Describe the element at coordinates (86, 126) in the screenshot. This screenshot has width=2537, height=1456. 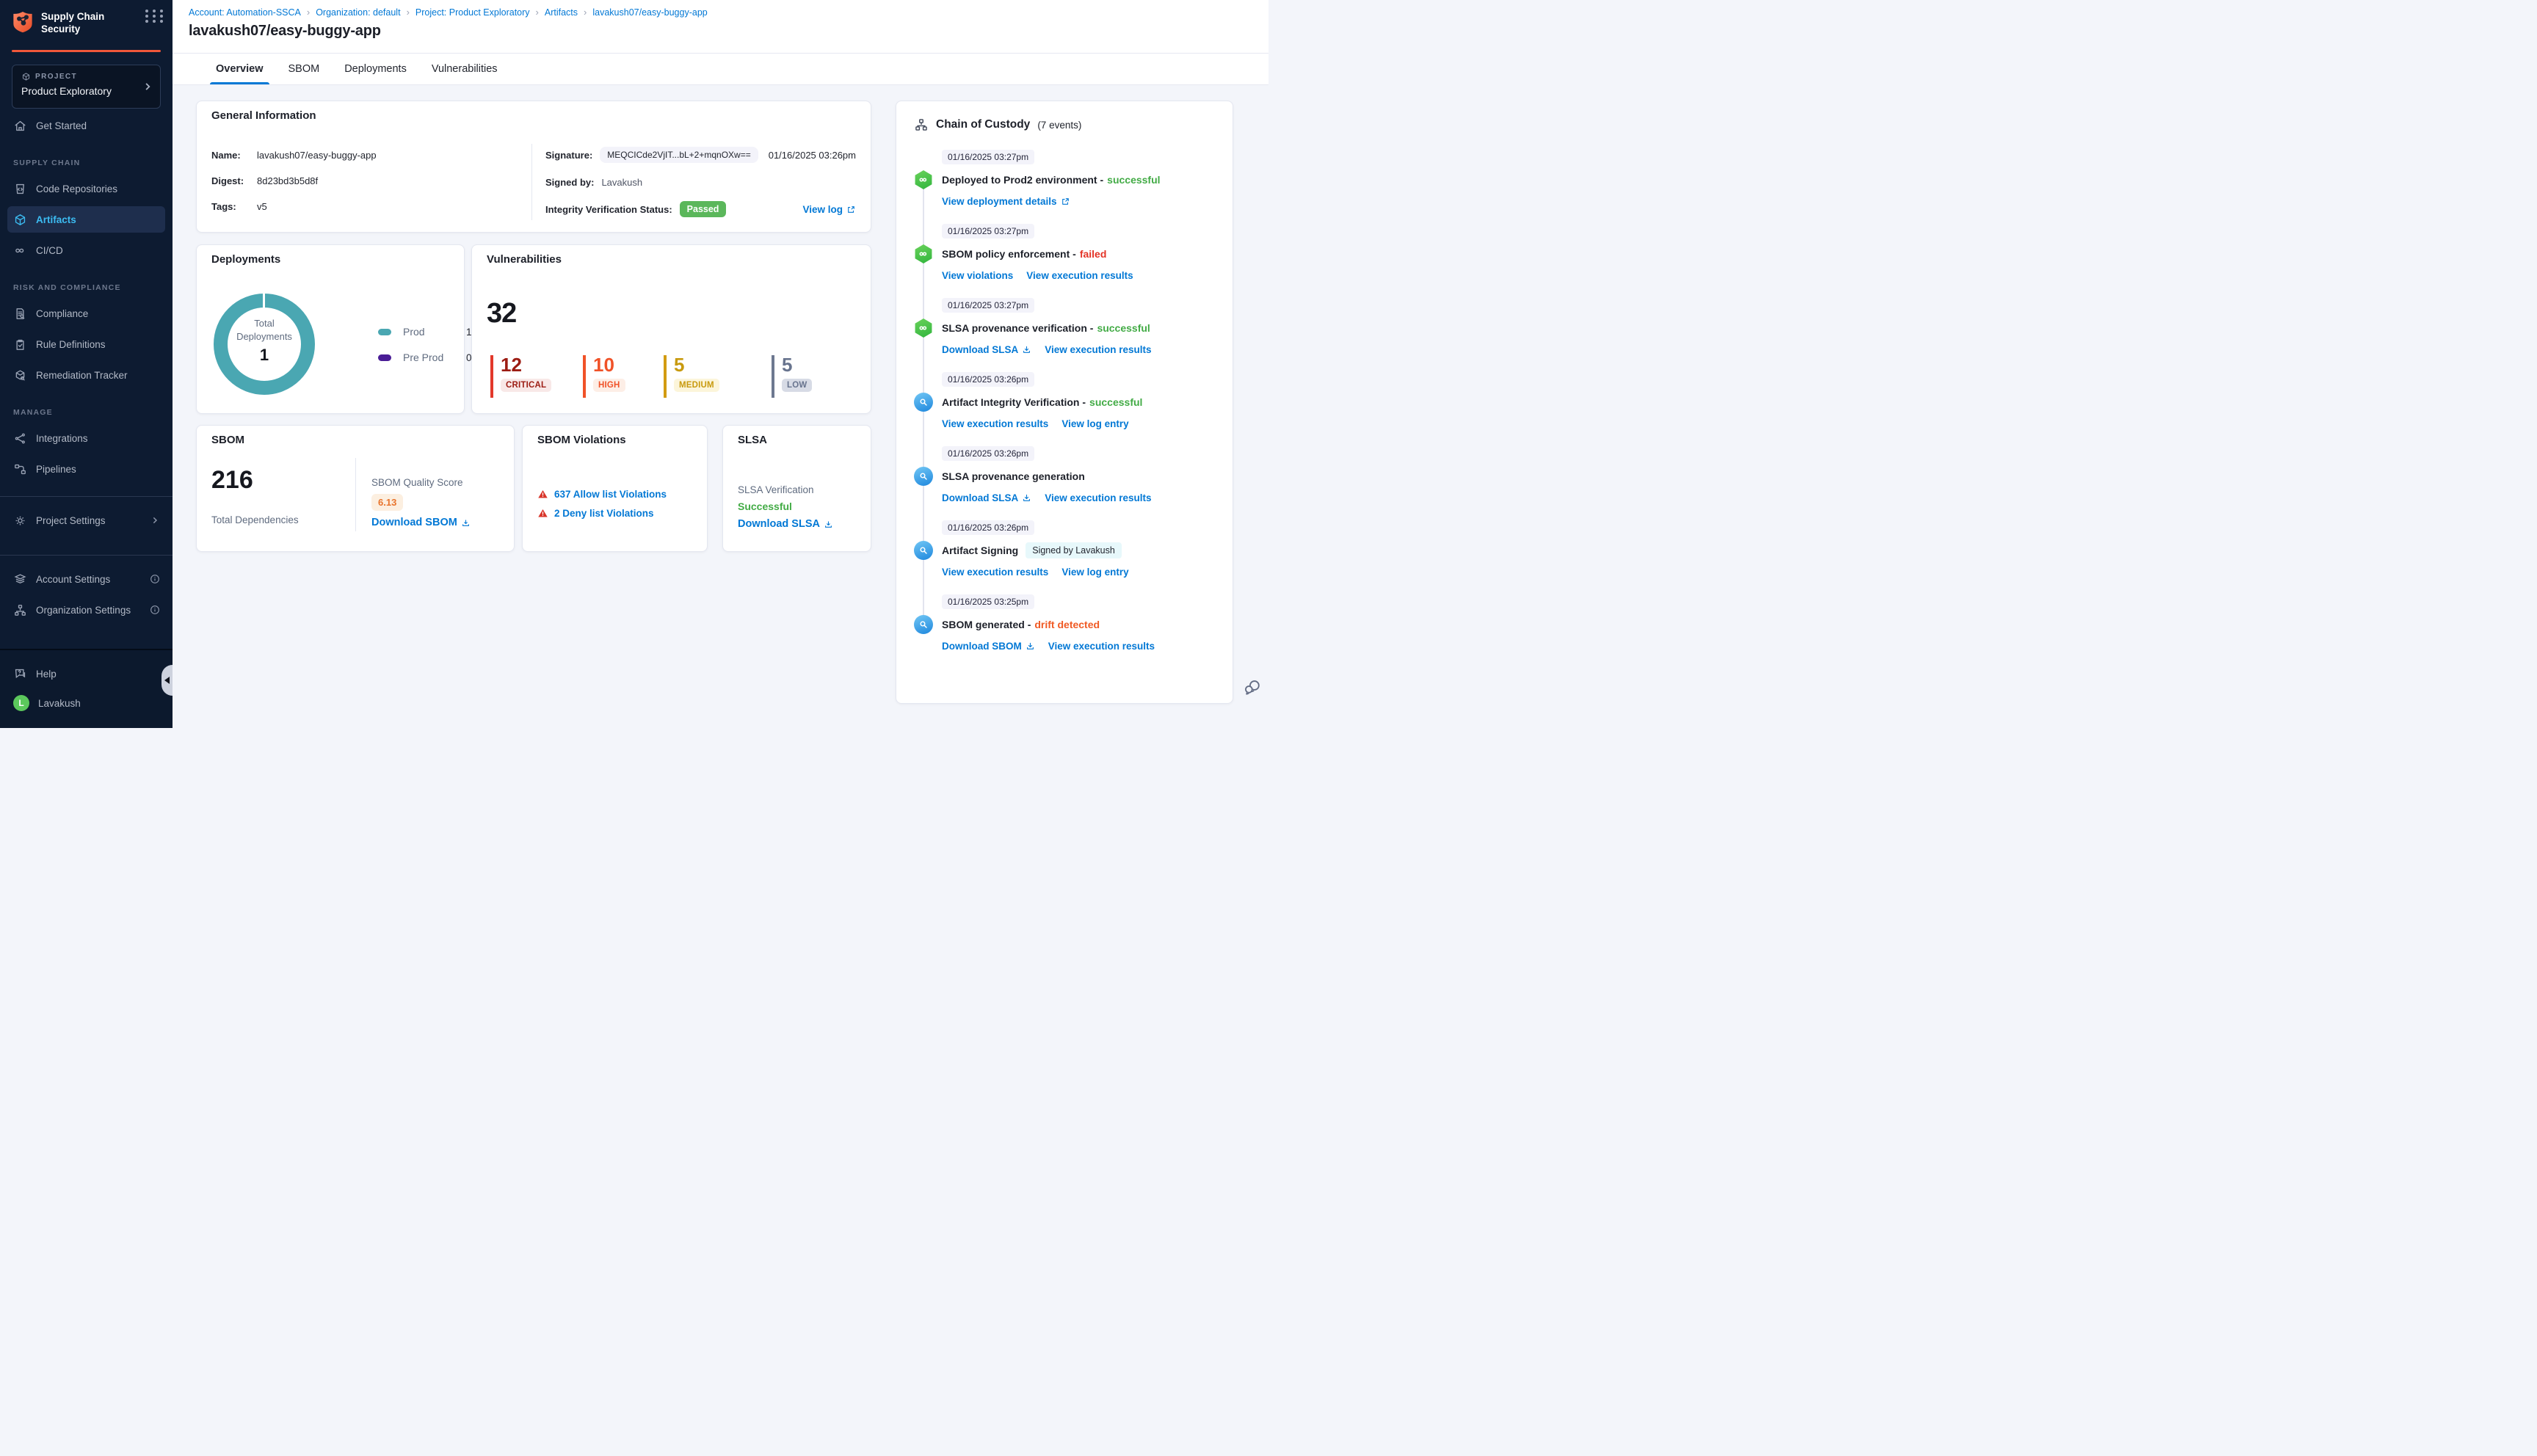
I see `sidebar-item-get-started: Get Started` at that location.